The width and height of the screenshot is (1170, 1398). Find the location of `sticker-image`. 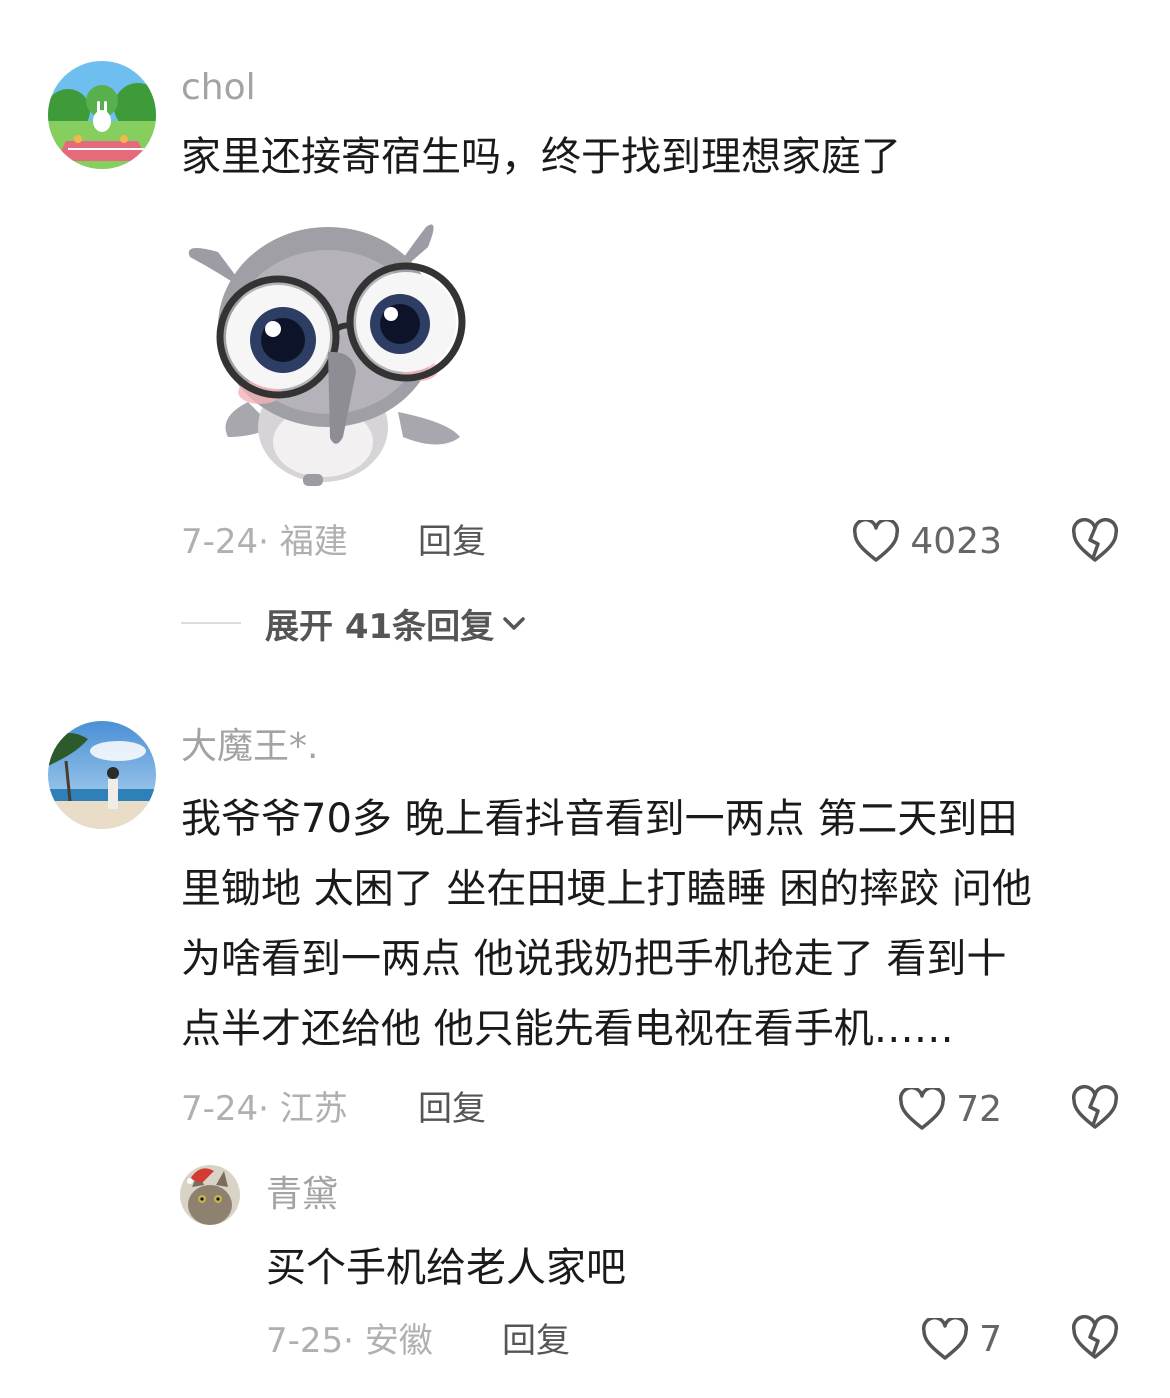

sticker-image is located at coordinates (328, 354).